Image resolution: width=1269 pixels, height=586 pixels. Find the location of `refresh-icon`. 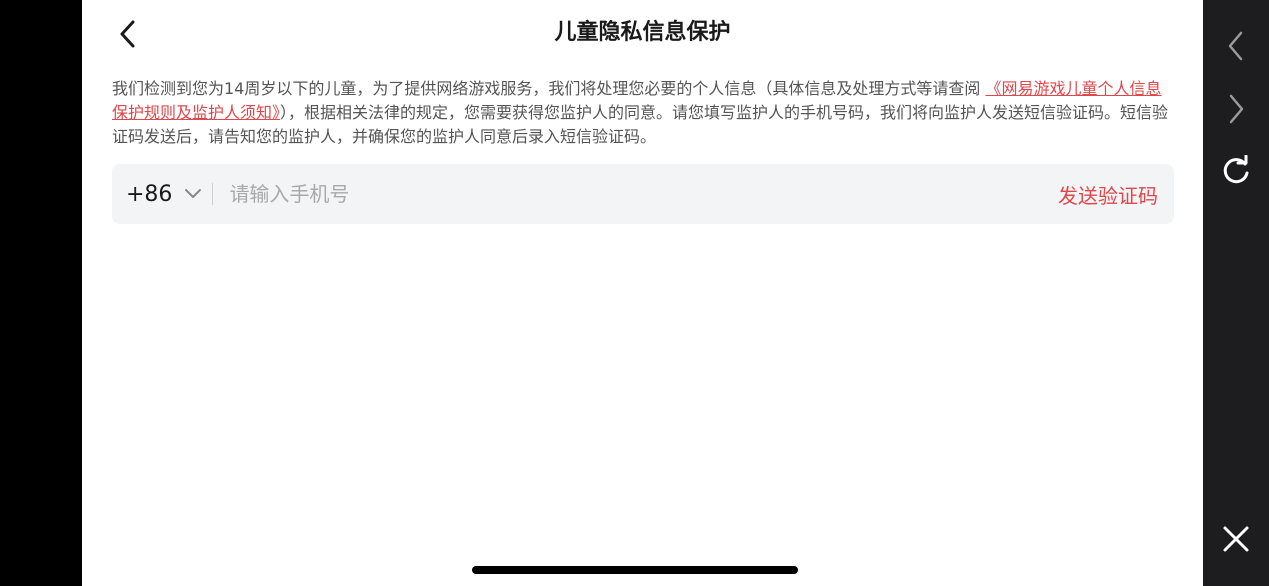

refresh-icon is located at coordinates (1236, 169).